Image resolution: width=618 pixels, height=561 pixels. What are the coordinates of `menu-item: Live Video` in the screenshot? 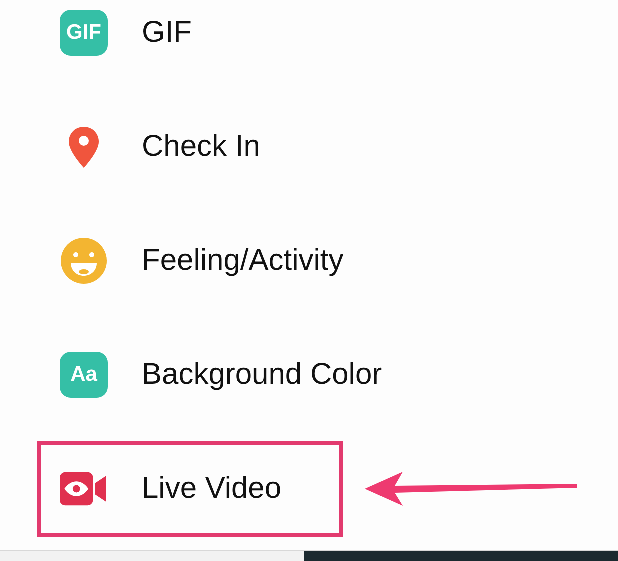 It's located at (190, 489).